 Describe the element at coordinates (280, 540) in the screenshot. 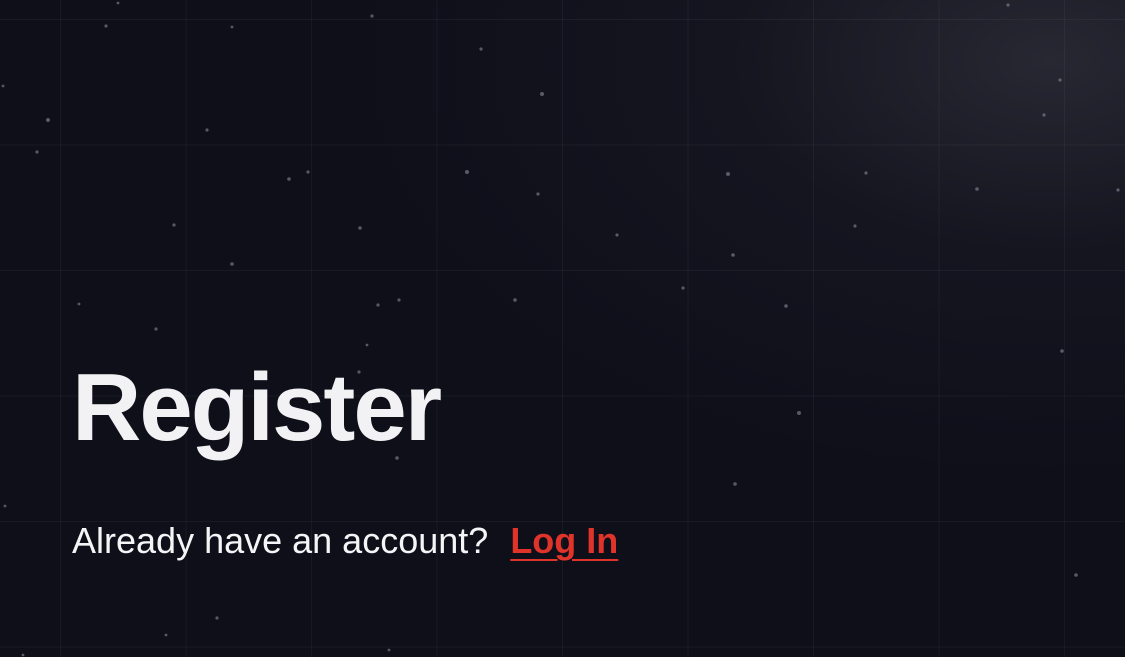

I see `login-prompt-text: Already have an account?` at that location.